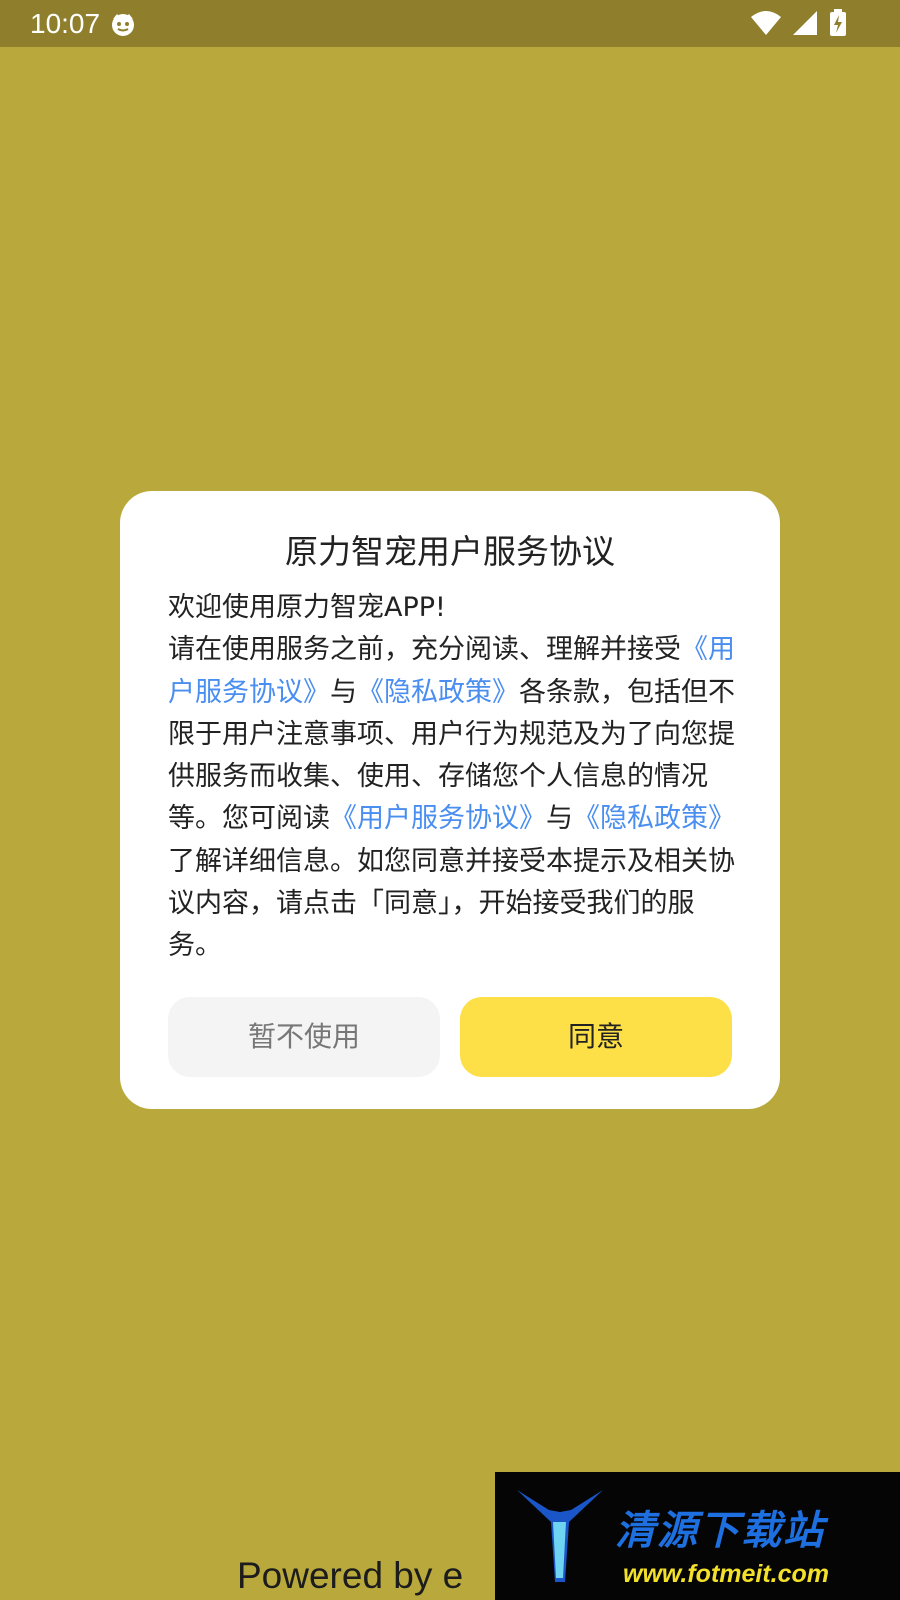  Describe the element at coordinates (450, 551) in the screenshot. I see `dialog-title: 原力智宠用户服务协议` at that location.